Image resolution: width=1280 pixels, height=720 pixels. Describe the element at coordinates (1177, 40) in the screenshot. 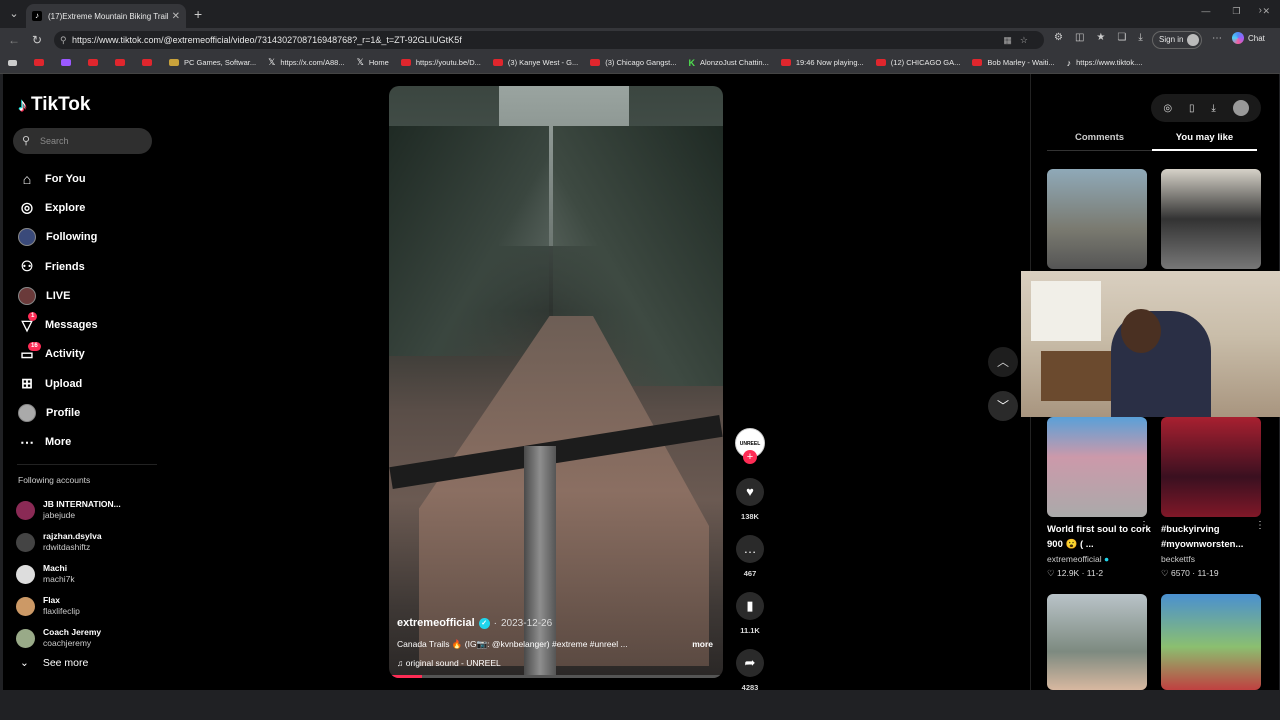

I see `sign-in-button: Sign in` at that location.